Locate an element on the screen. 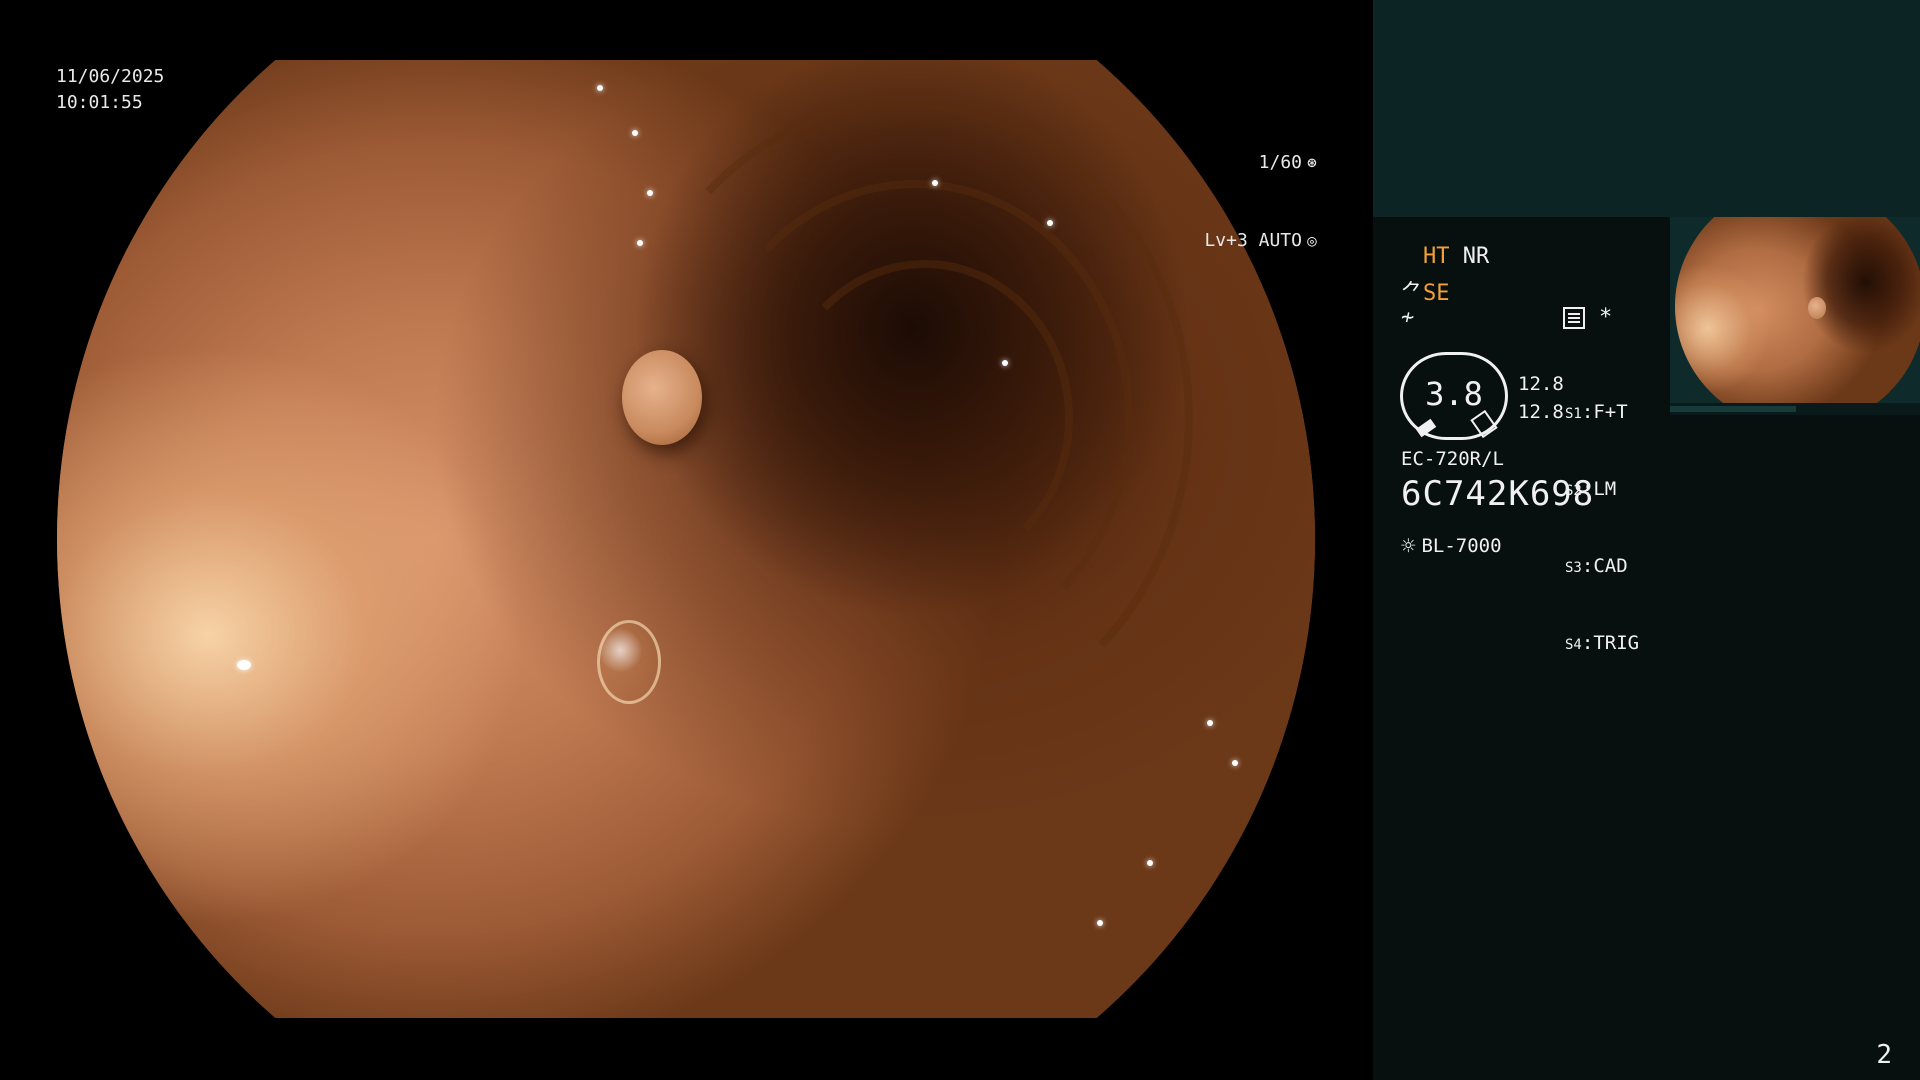 The width and height of the screenshot is (1920, 1080). light-source: ☼ BL-7000 is located at coordinates (1451, 546).